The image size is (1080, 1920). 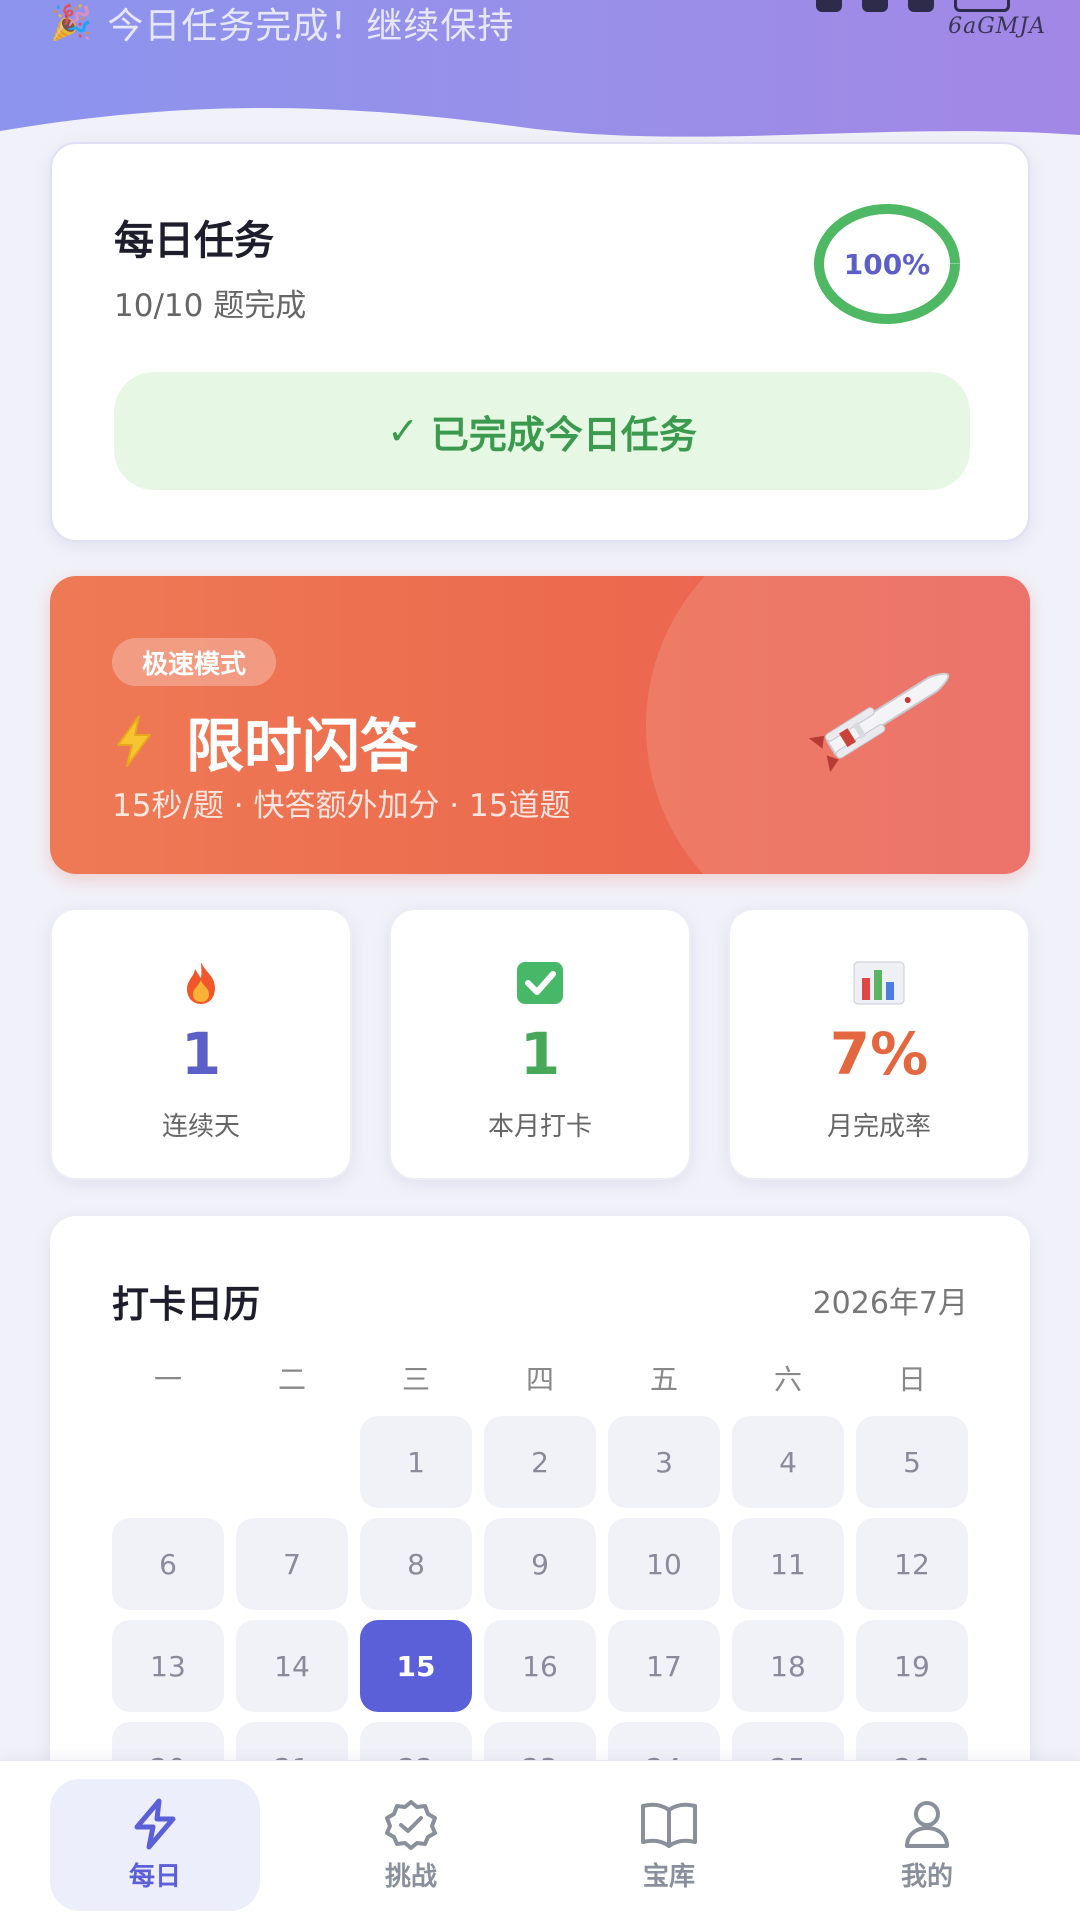 What do you see at coordinates (890, 1303) in the screenshot?
I see `calendar-month: 2026年7月` at bounding box center [890, 1303].